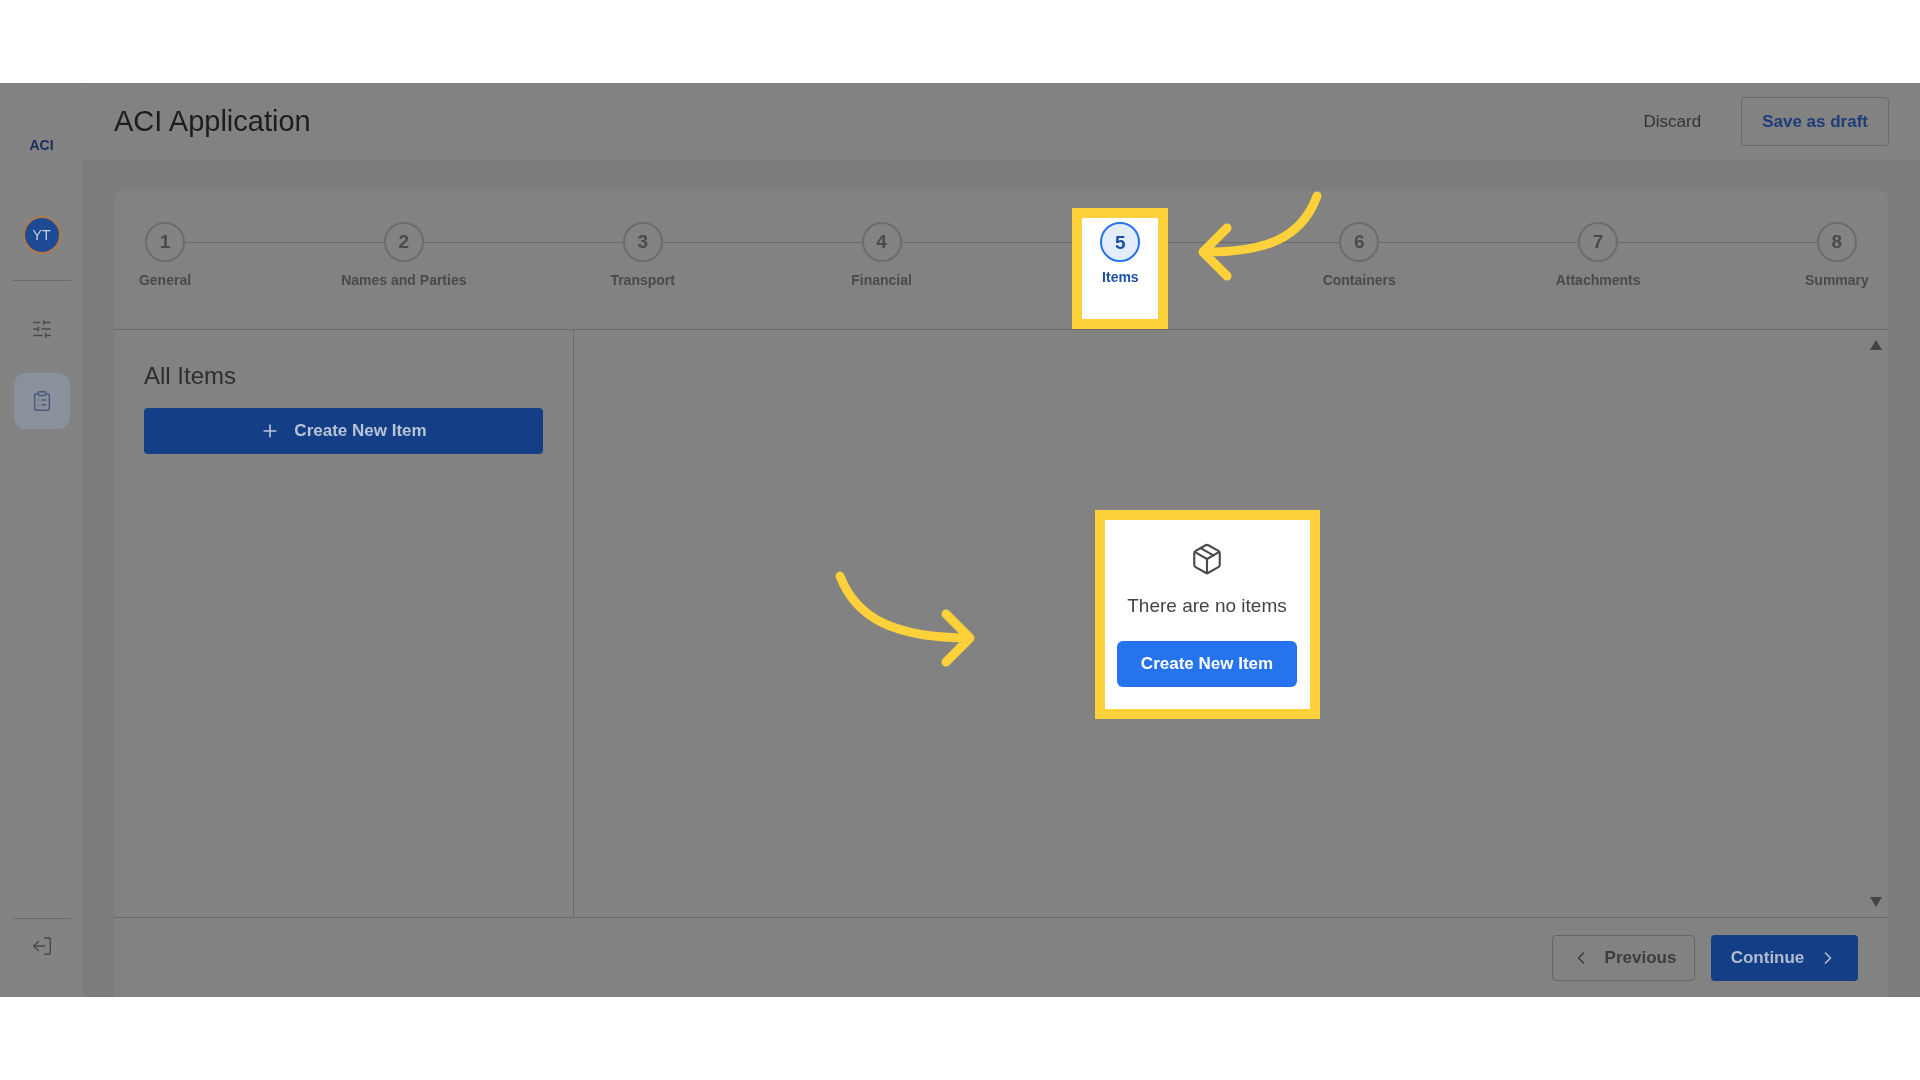 This screenshot has height=1080, width=1920. What do you see at coordinates (41, 235) in the screenshot?
I see `user-avatar: YT` at bounding box center [41, 235].